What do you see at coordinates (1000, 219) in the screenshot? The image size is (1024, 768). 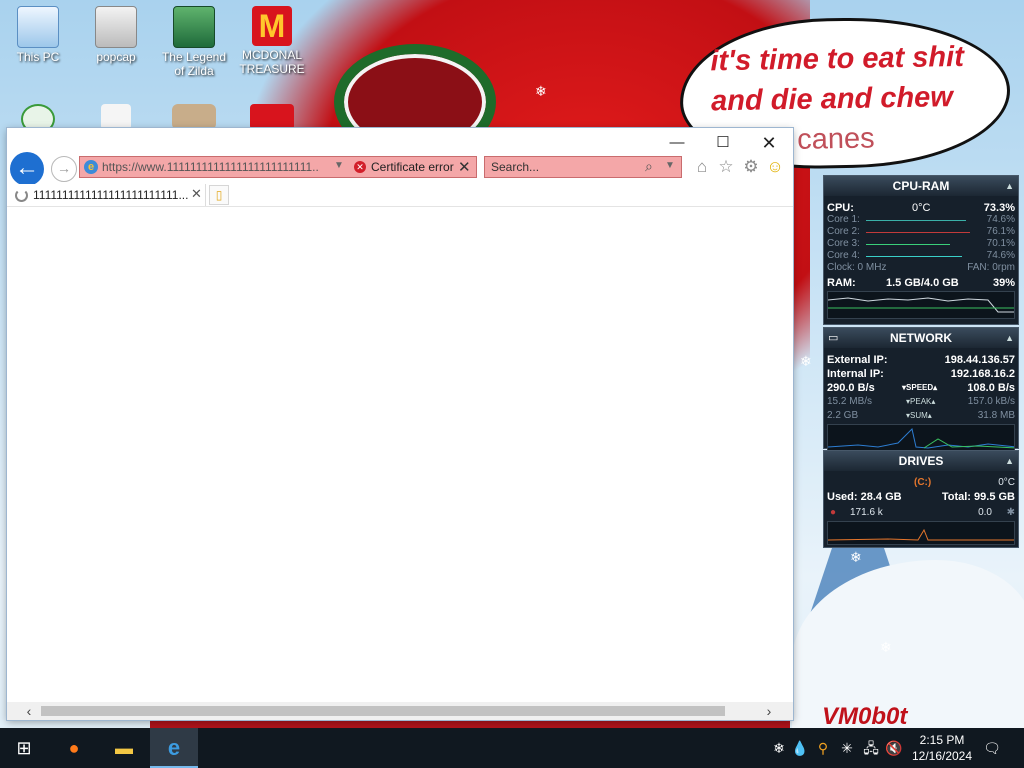 I see `core-value: 74.6%` at bounding box center [1000, 219].